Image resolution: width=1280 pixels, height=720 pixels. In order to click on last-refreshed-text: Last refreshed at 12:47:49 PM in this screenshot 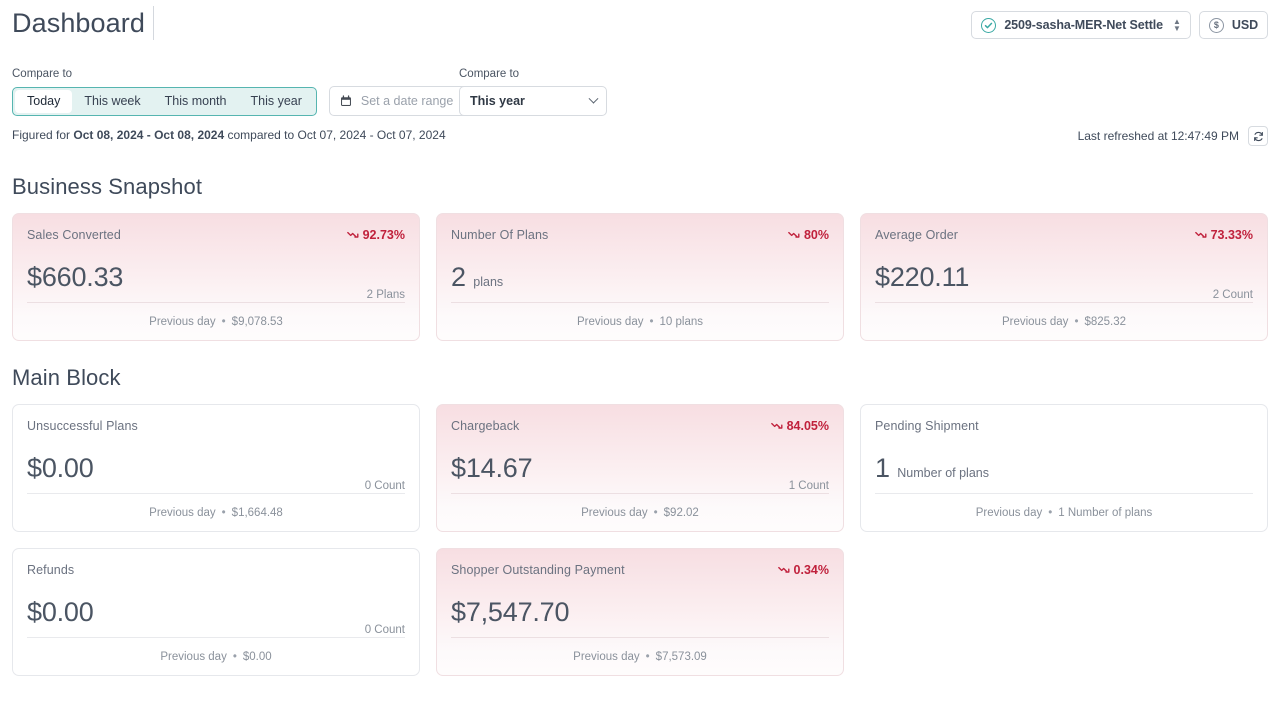, I will do `click(1158, 136)`.